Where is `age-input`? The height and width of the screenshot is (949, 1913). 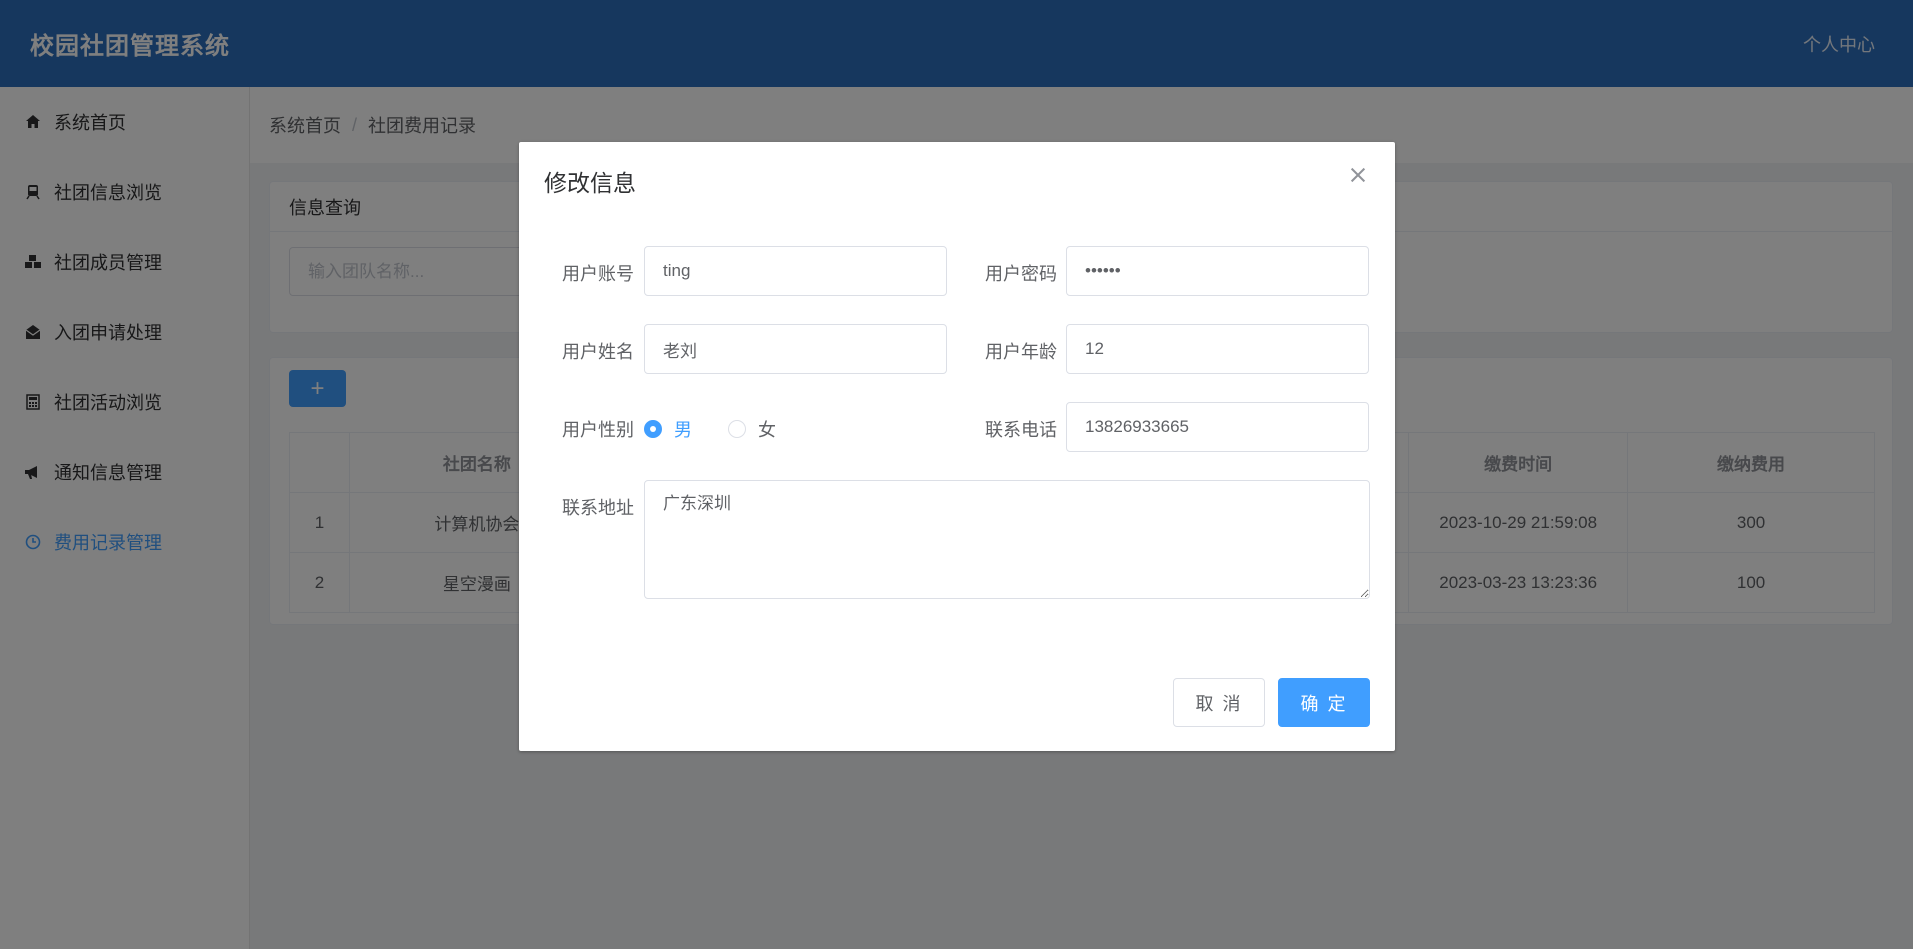 age-input is located at coordinates (1217, 349).